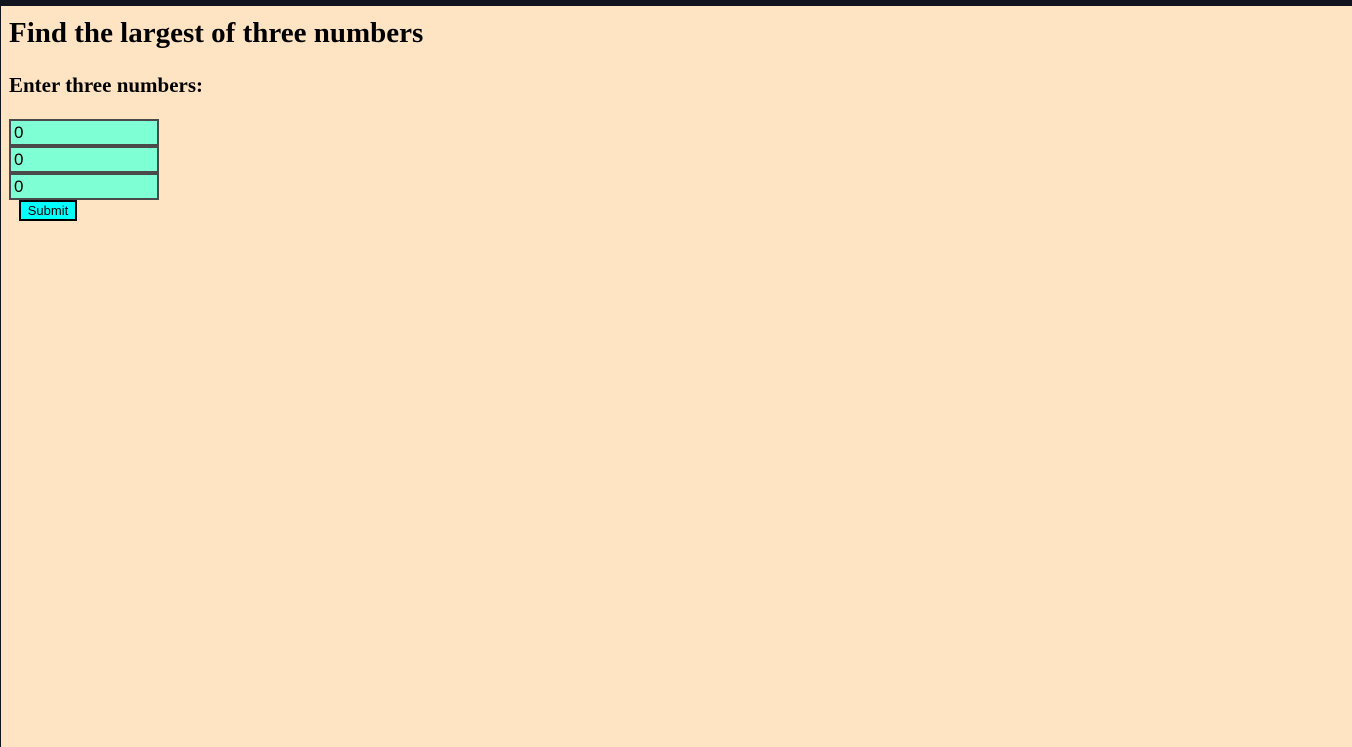 The width and height of the screenshot is (1352, 747). I want to click on instructions-heading: Enter three numbers:, so click(106, 85).